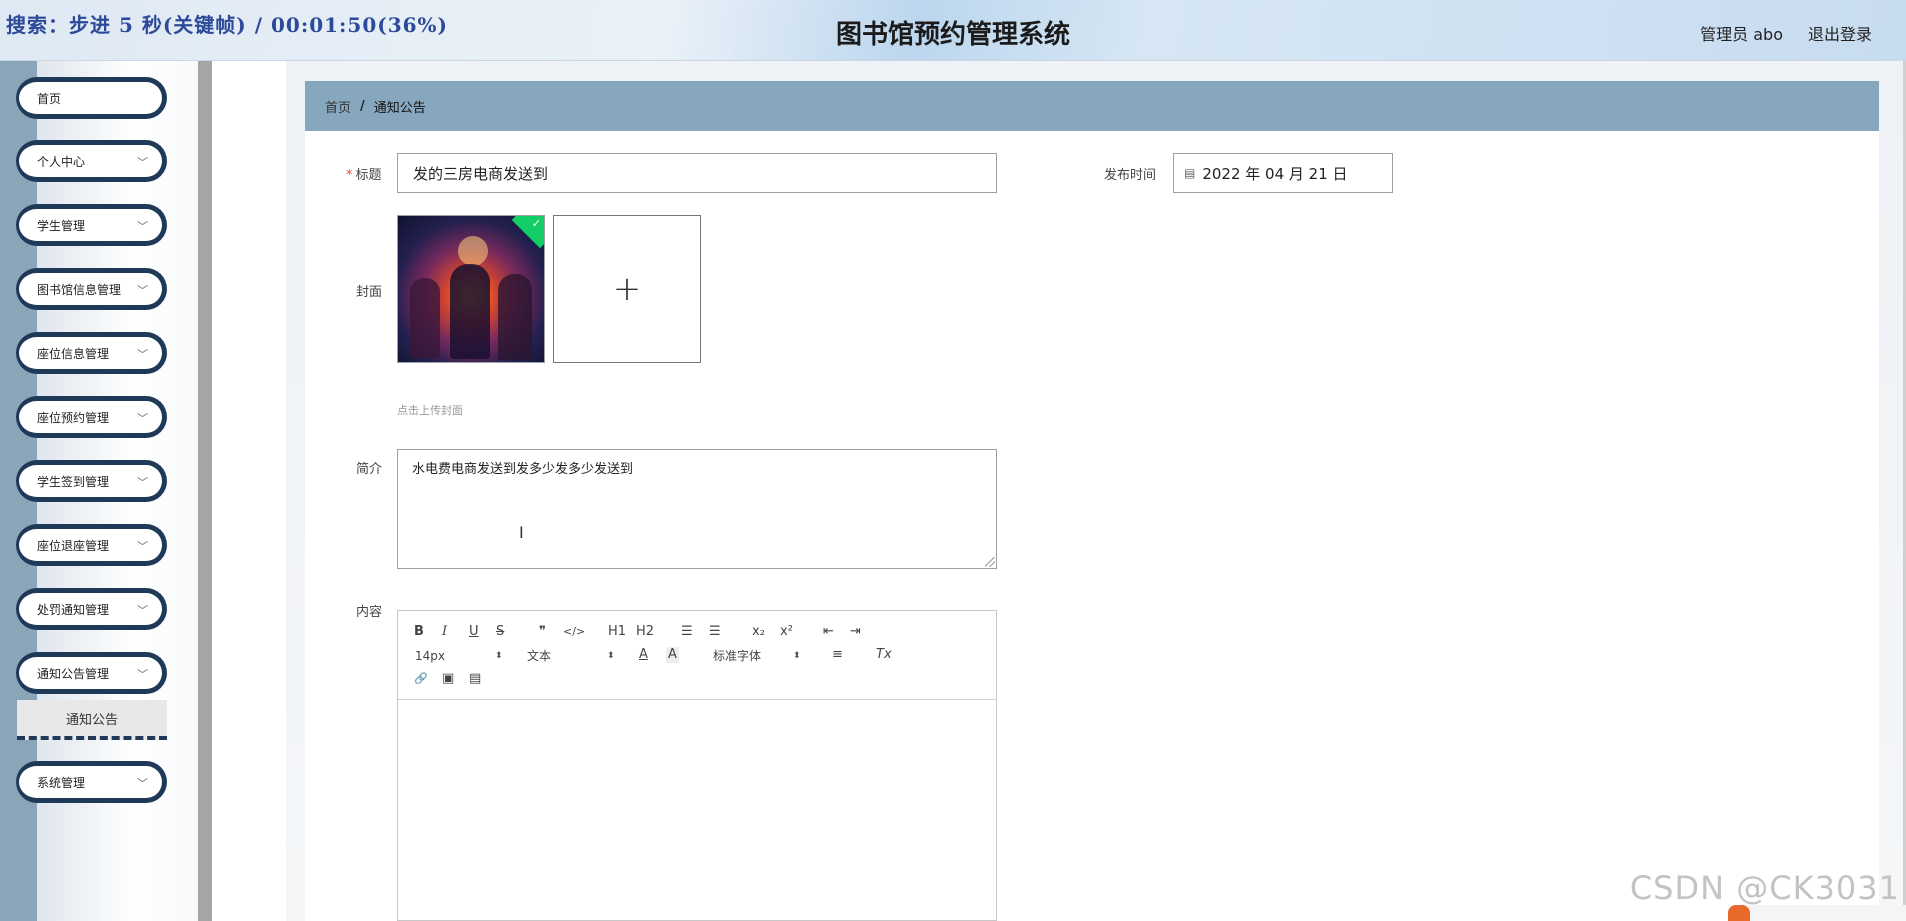  Describe the element at coordinates (349, 175) in the screenshot. I see `required-mark: *` at that location.